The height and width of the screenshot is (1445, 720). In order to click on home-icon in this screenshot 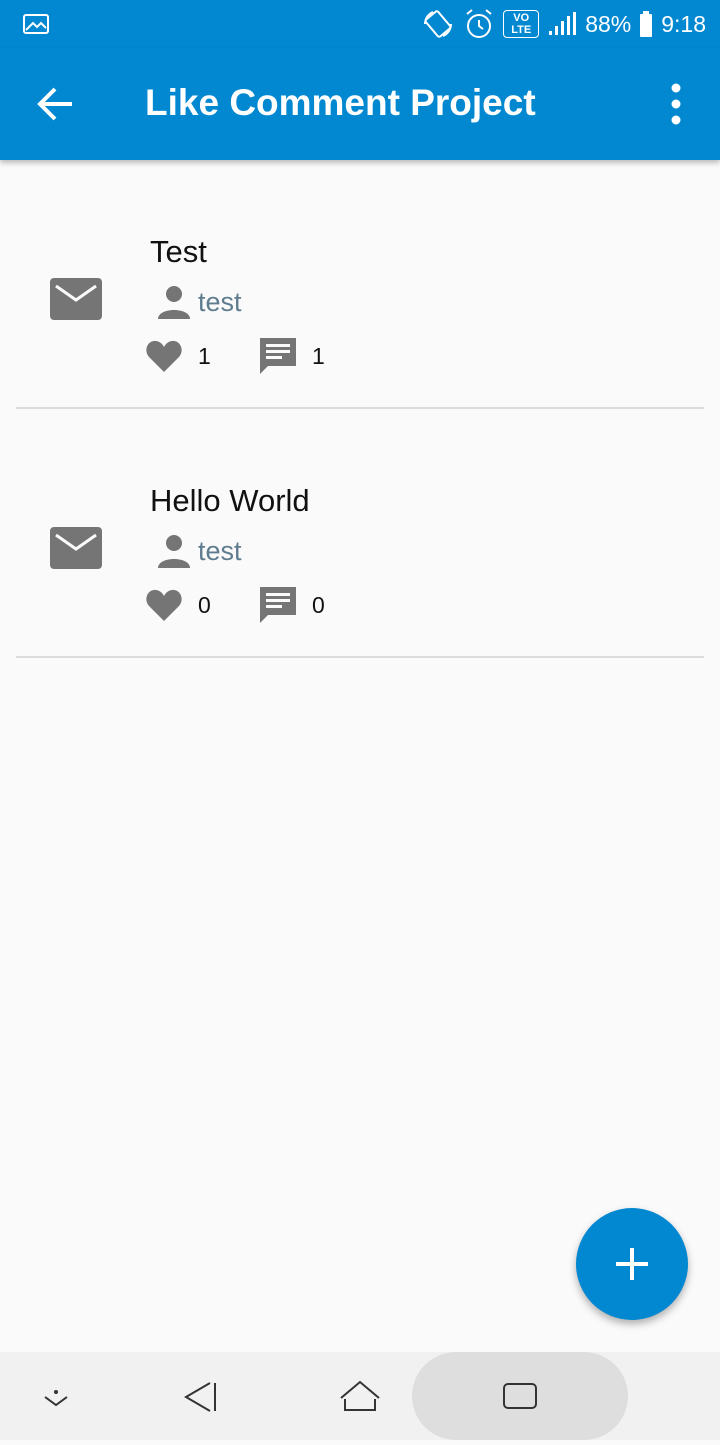, I will do `click(360, 1395)`.